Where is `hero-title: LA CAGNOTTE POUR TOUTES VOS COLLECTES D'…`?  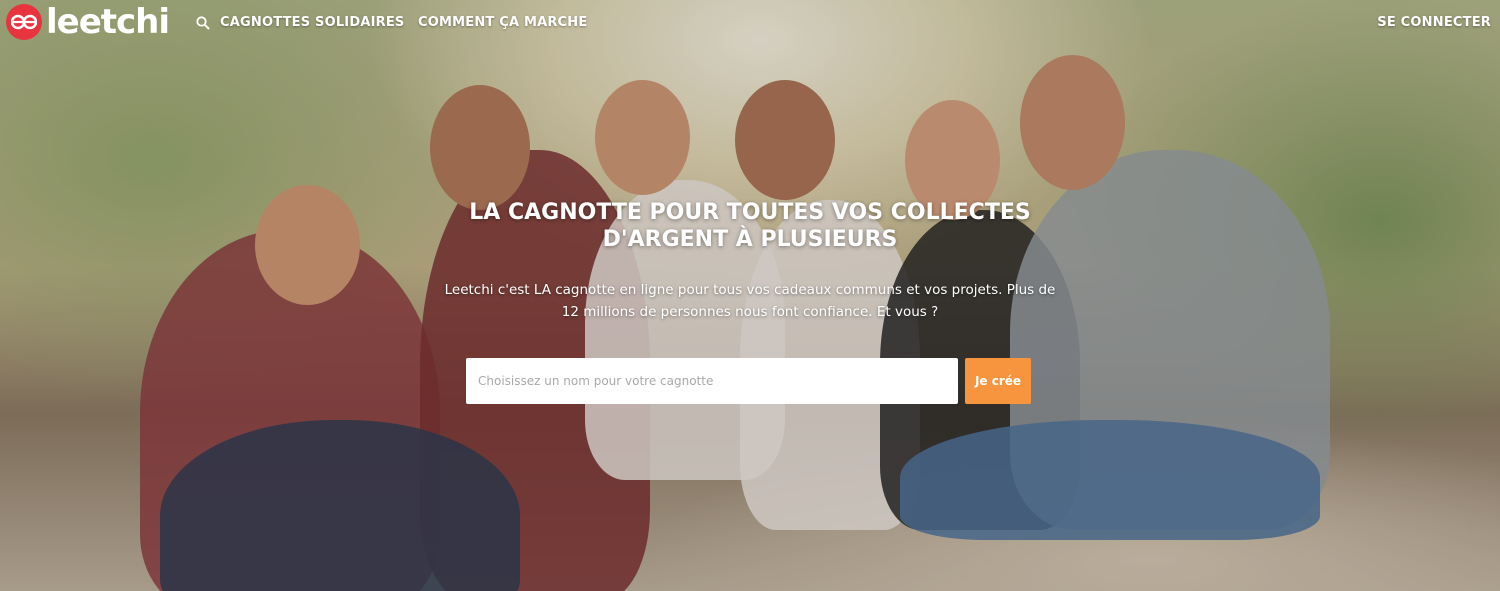
hero-title: LA CAGNOTTE POUR TOUTES VOS COLLECTES D'… is located at coordinates (750, 226).